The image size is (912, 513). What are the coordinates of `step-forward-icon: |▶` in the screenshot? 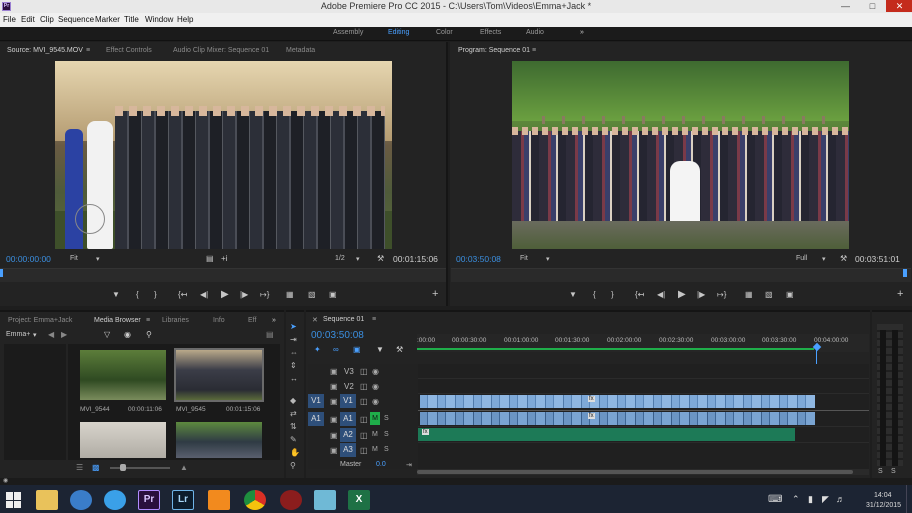 It's located at (244, 294).